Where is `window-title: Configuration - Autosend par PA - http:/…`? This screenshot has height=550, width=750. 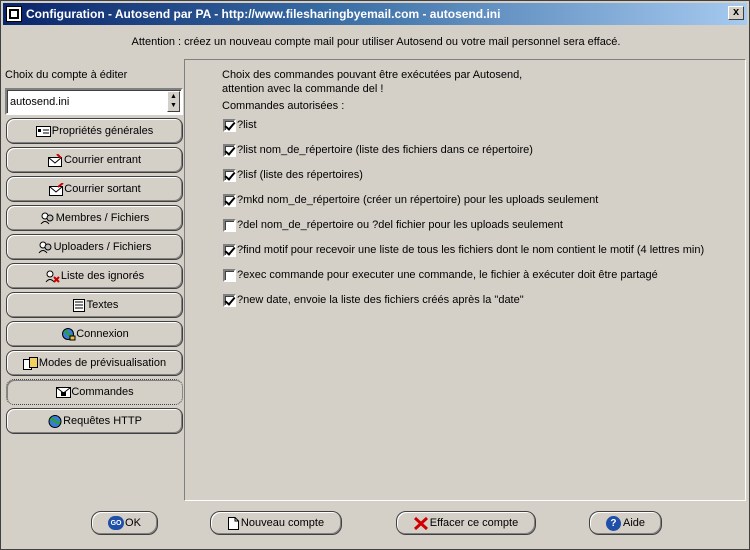 window-title: Configuration - Autosend par PA - http:/… is located at coordinates (263, 14).